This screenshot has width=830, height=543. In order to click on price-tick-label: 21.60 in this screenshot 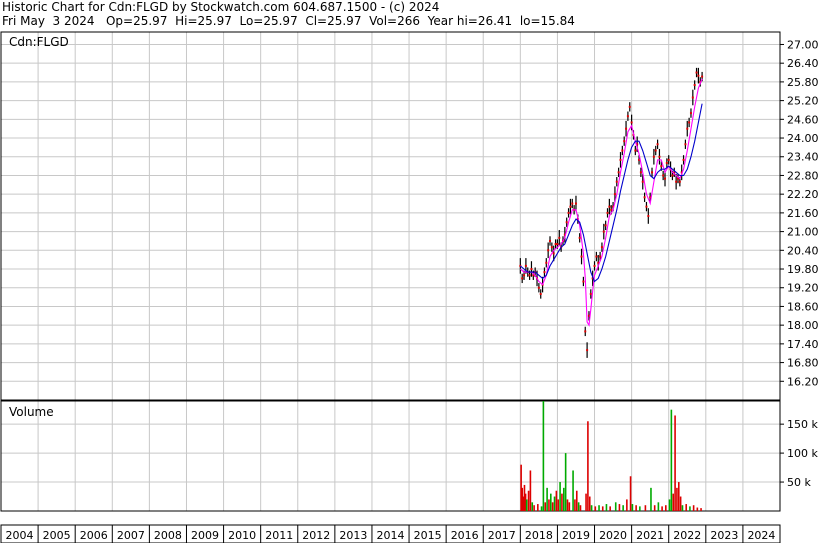, I will do `click(803, 213)`.